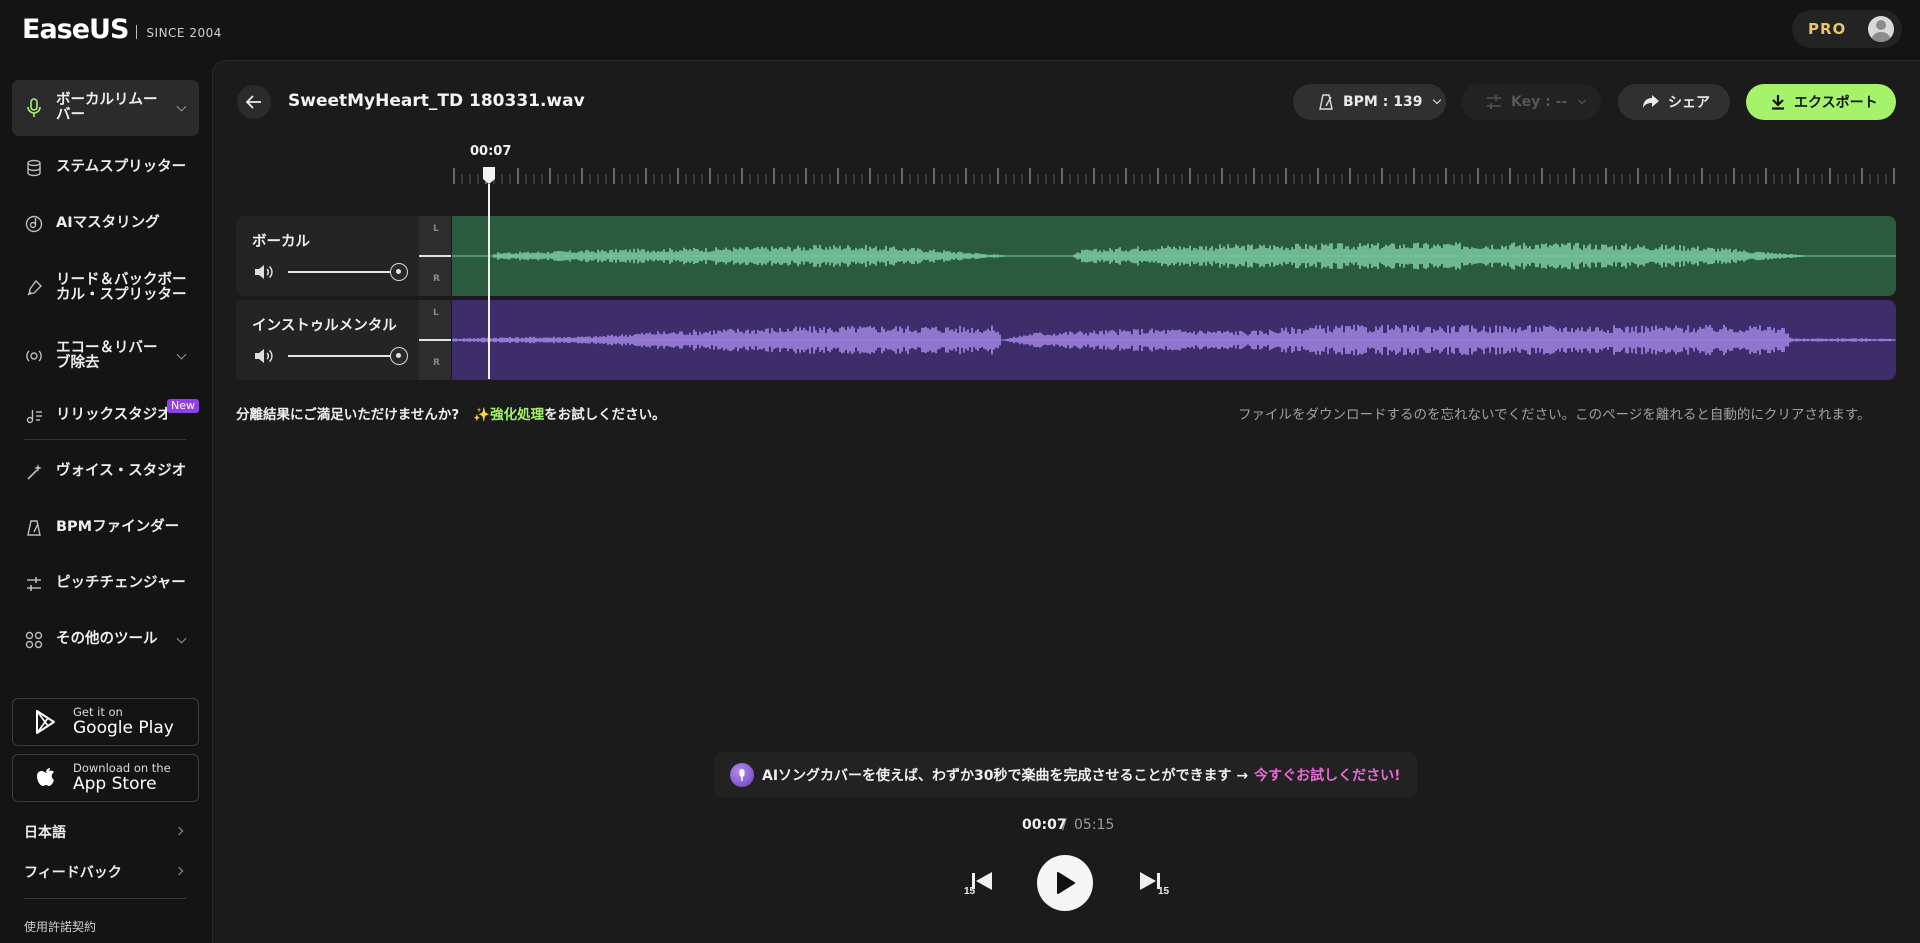  Describe the element at coordinates (970, 891) in the screenshot. I see `rewind-seconds: 15` at that location.